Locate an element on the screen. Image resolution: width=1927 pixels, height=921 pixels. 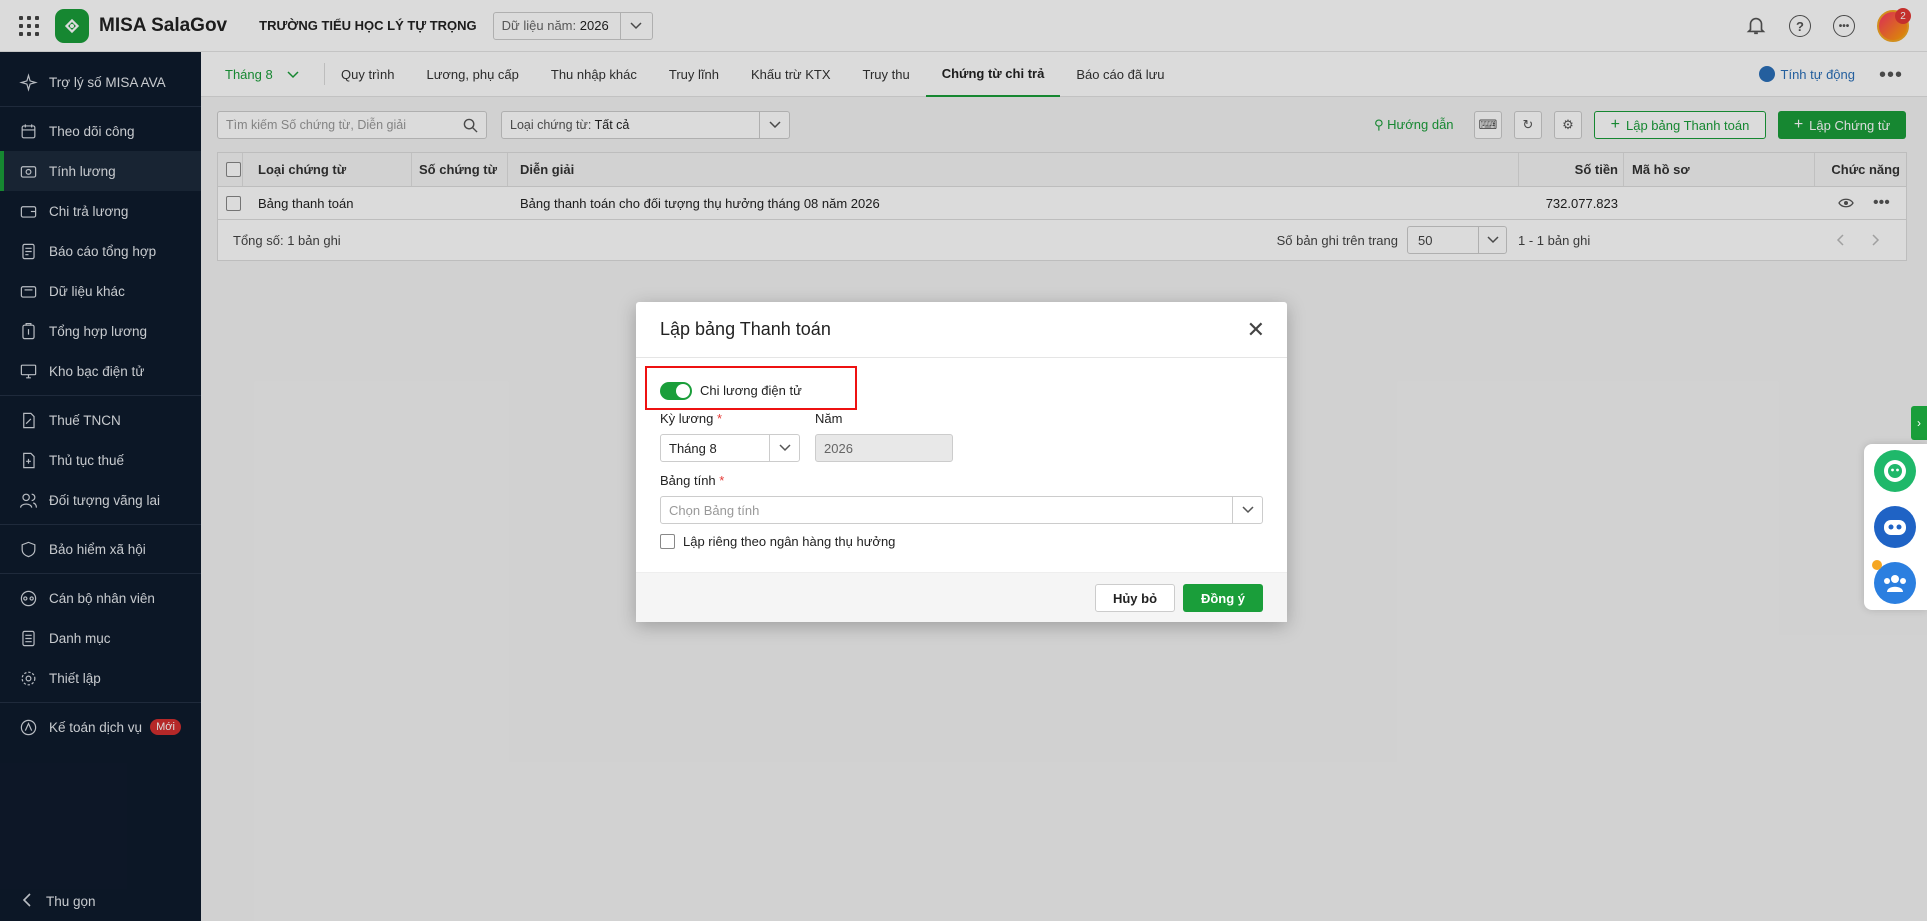
year-field-label: Năm is located at coordinates (829, 418).